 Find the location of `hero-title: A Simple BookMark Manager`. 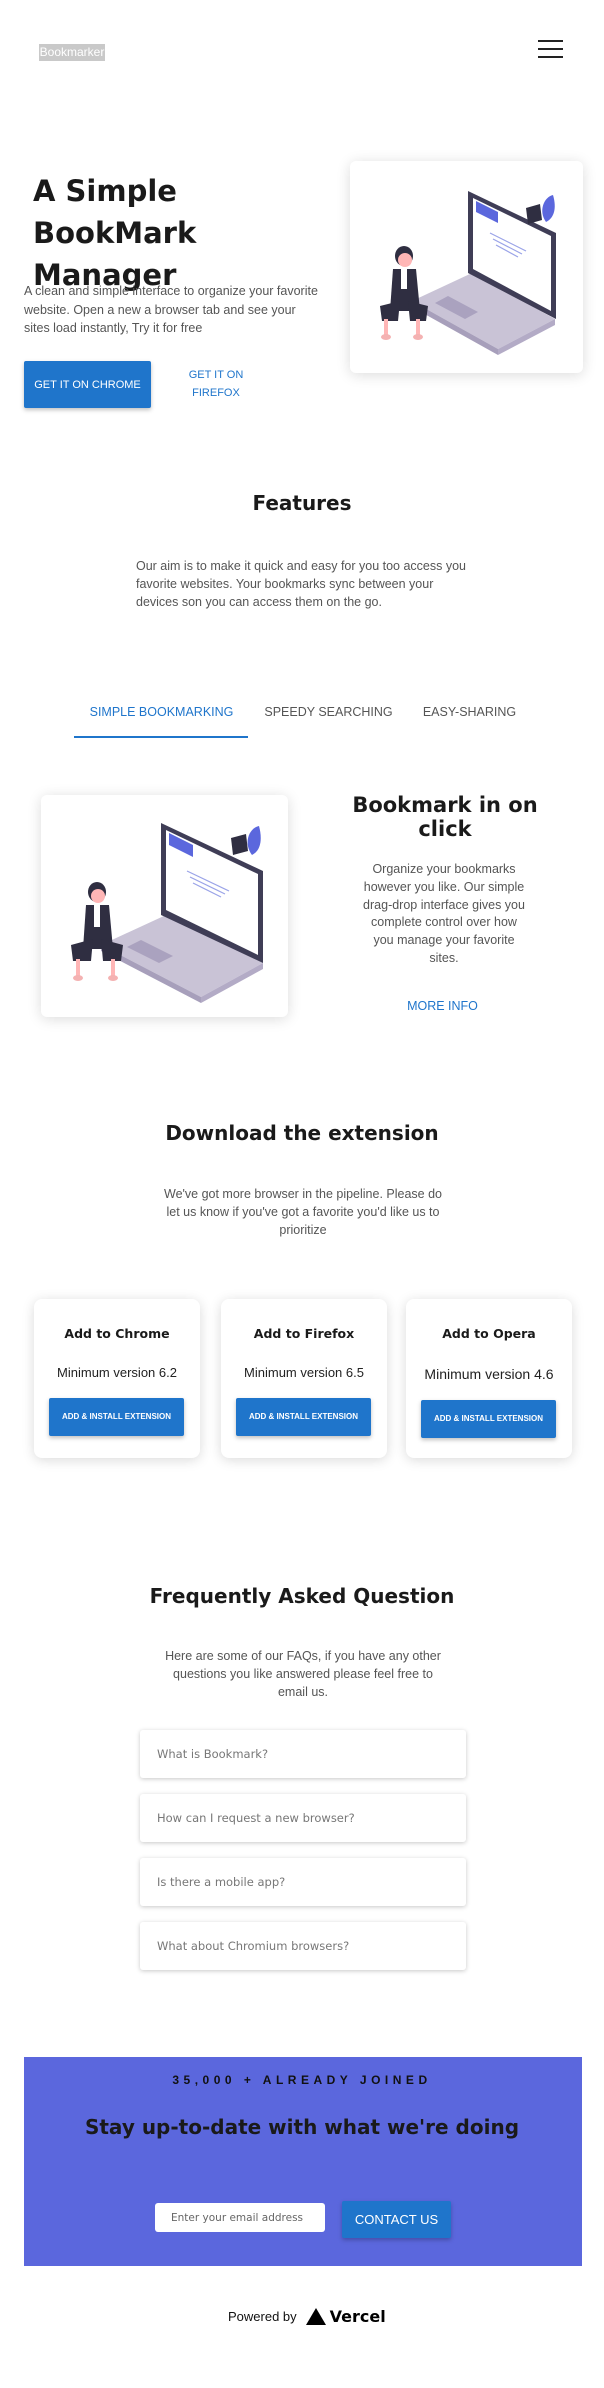

hero-title: A Simple BookMark Manager is located at coordinates (115, 233).